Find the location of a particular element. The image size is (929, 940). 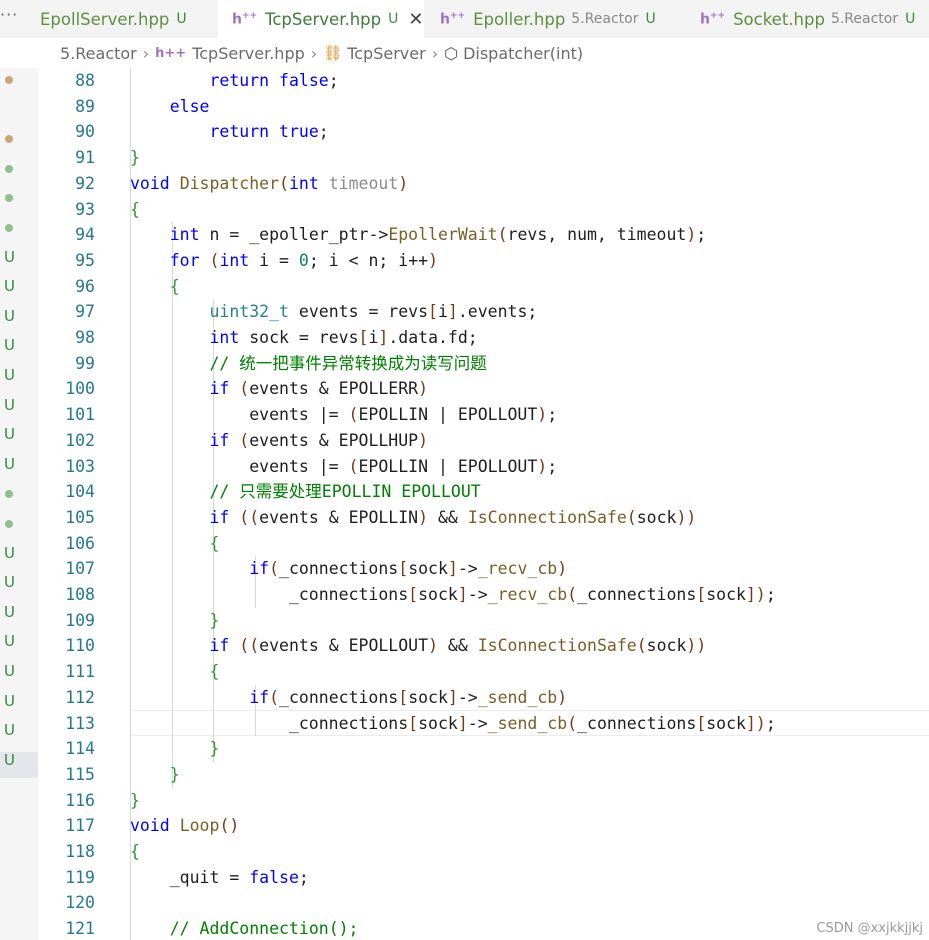

code-line: 118 { is located at coordinates (483, 852).